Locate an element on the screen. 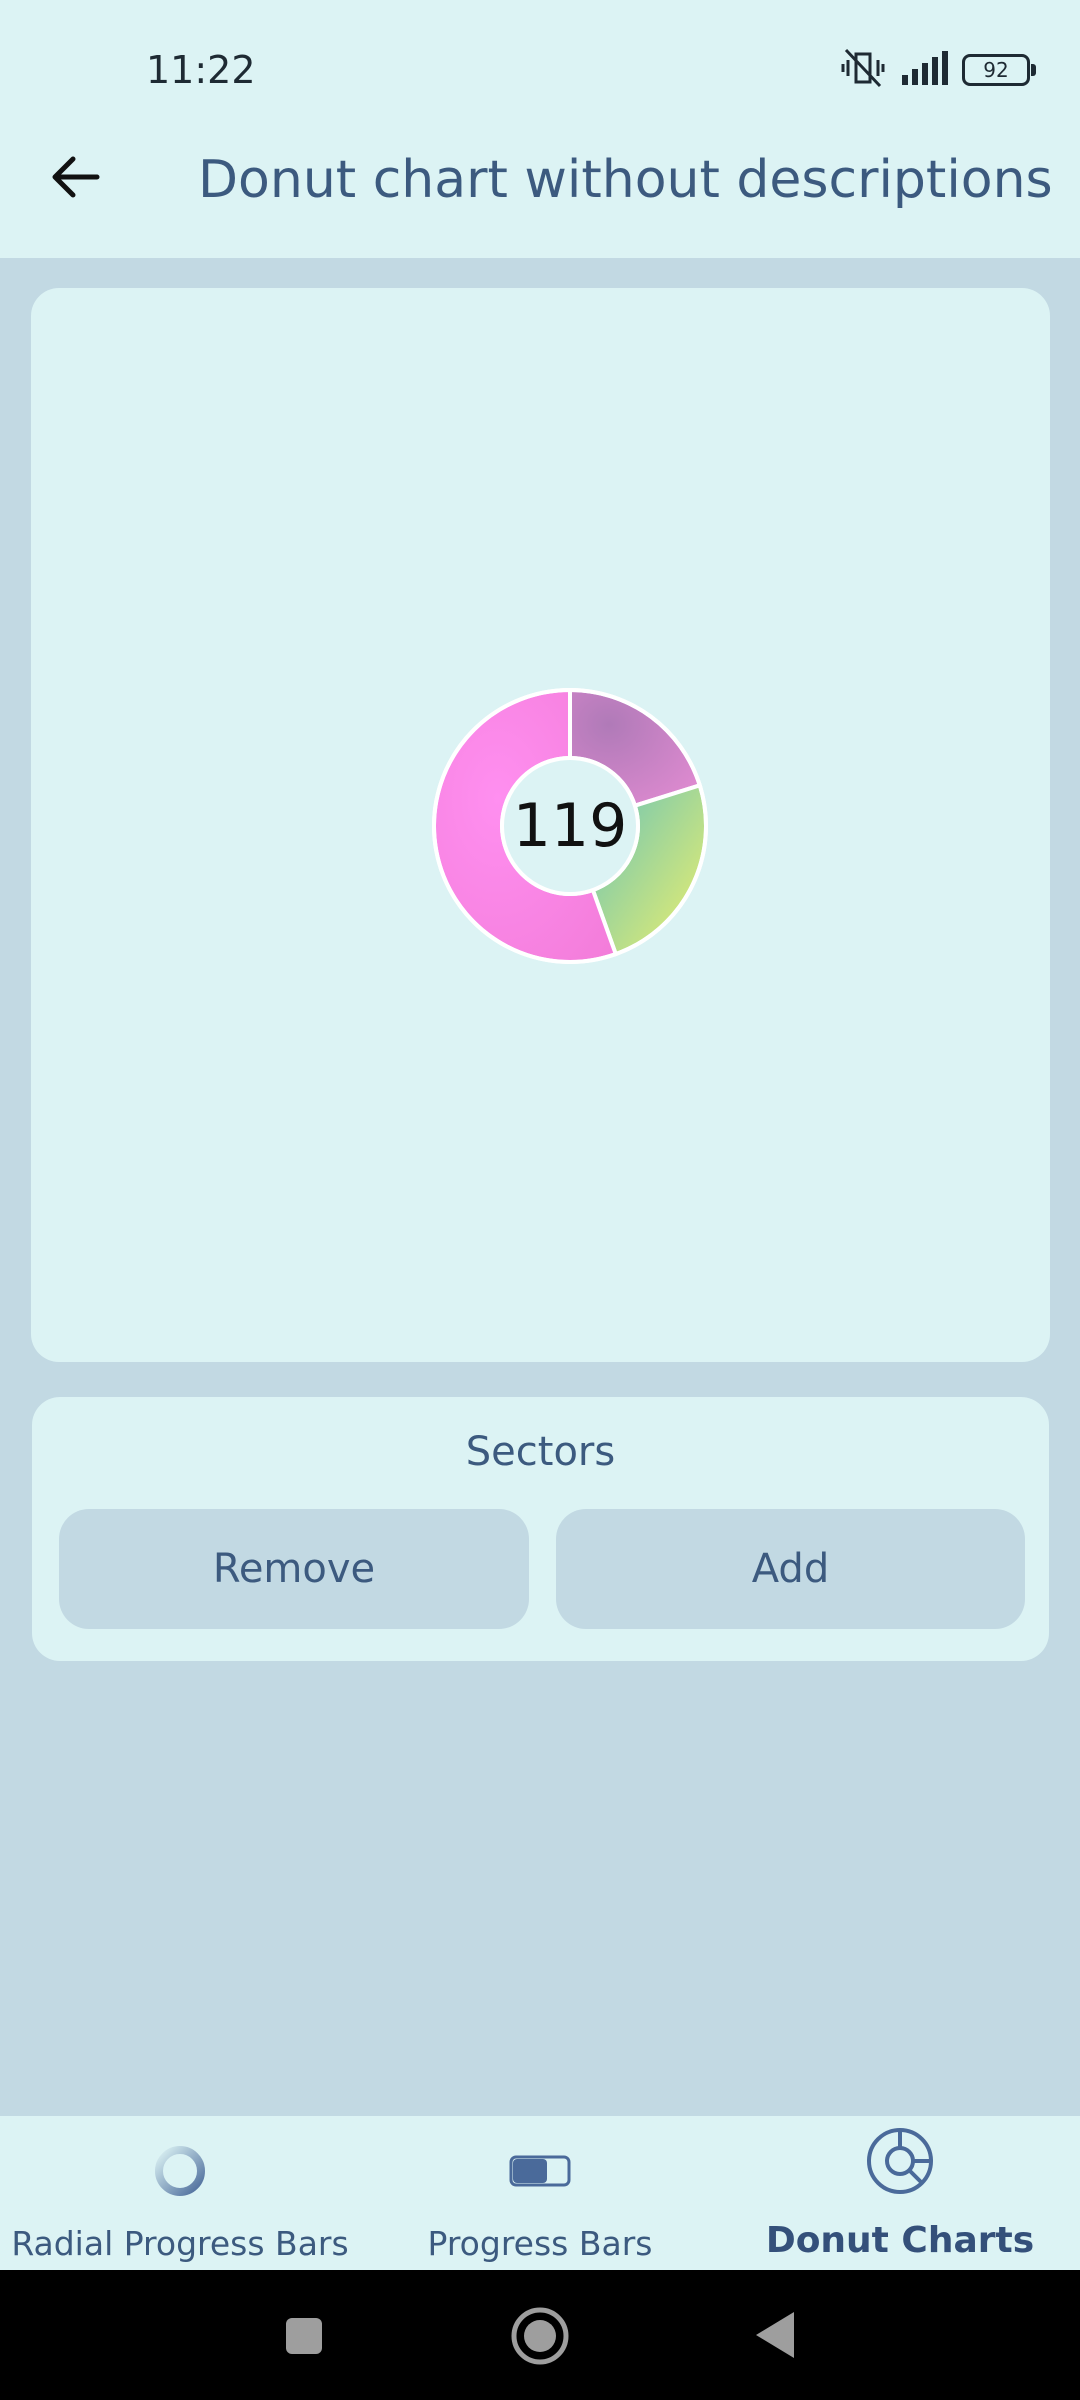 Image resolution: width=1080 pixels, height=2400 pixels. recents-button is located at coordinates (304, 2338).